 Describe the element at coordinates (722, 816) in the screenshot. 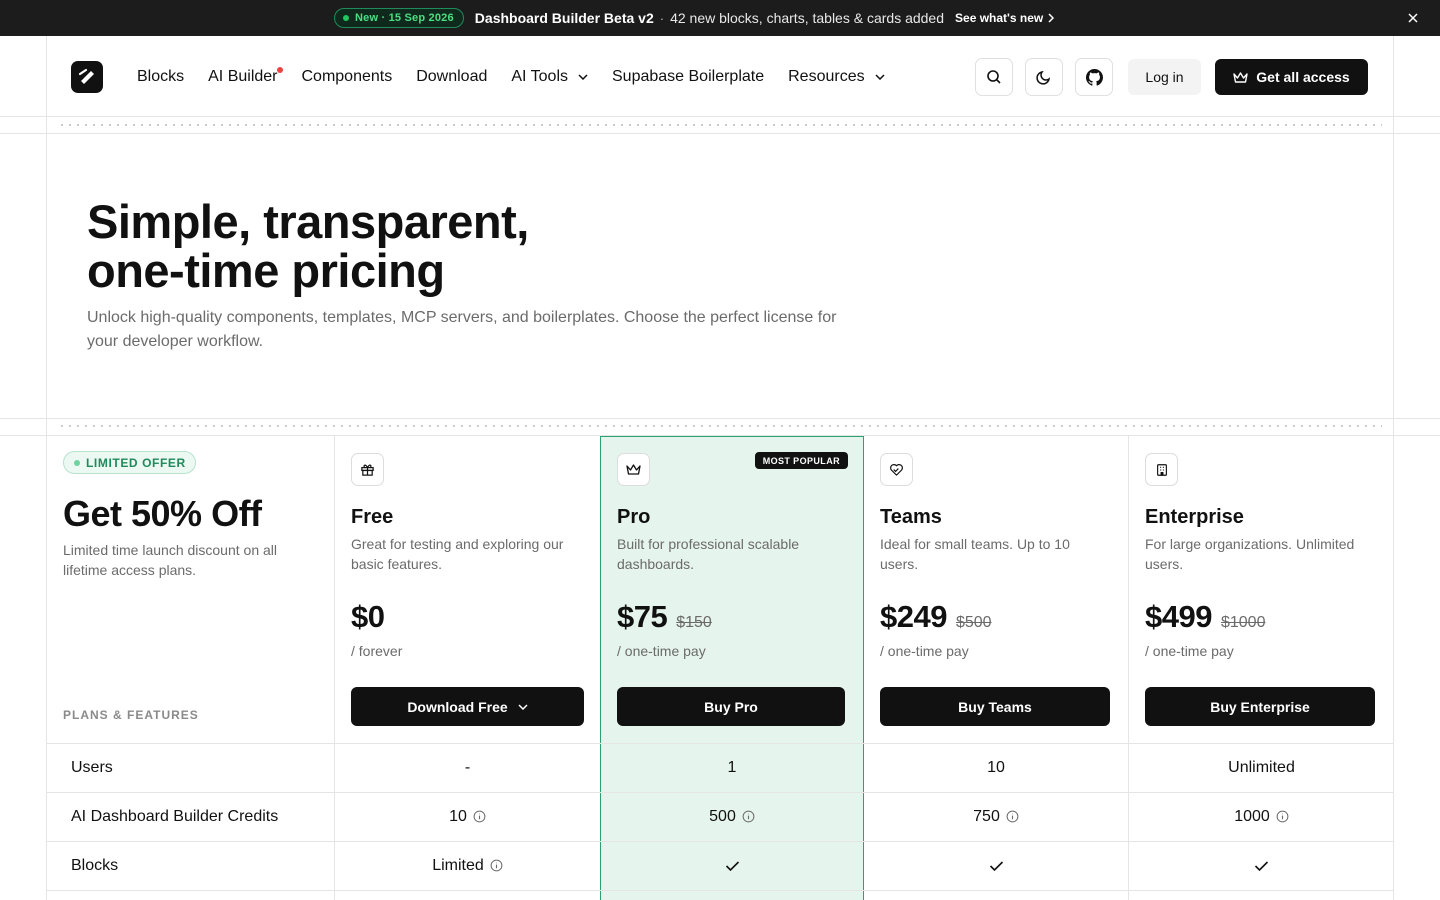

I see `value-text: 500` at that location.